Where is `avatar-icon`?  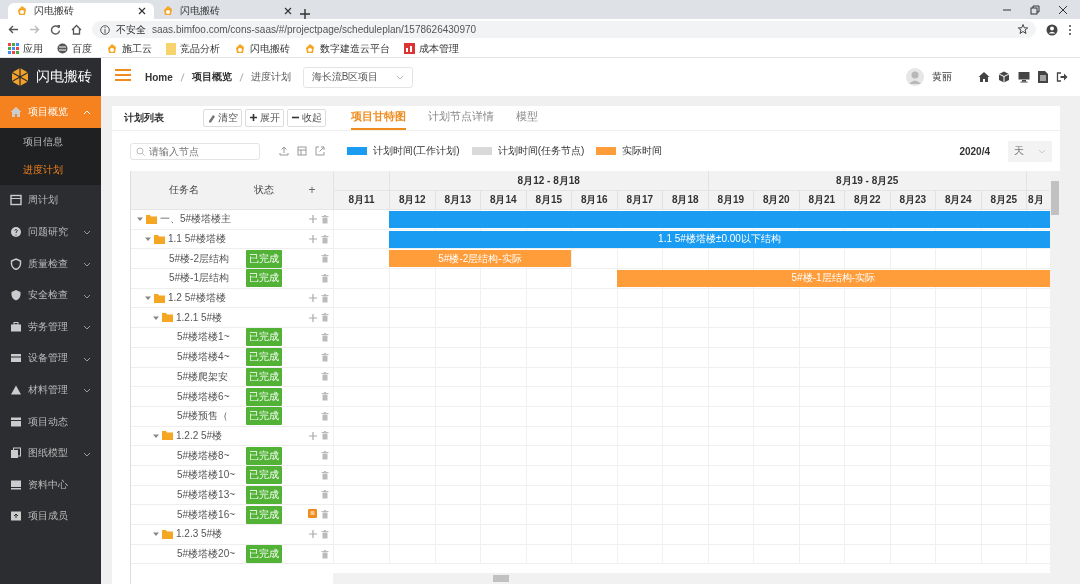 avatar-icon is located at coordinates (915, 77).